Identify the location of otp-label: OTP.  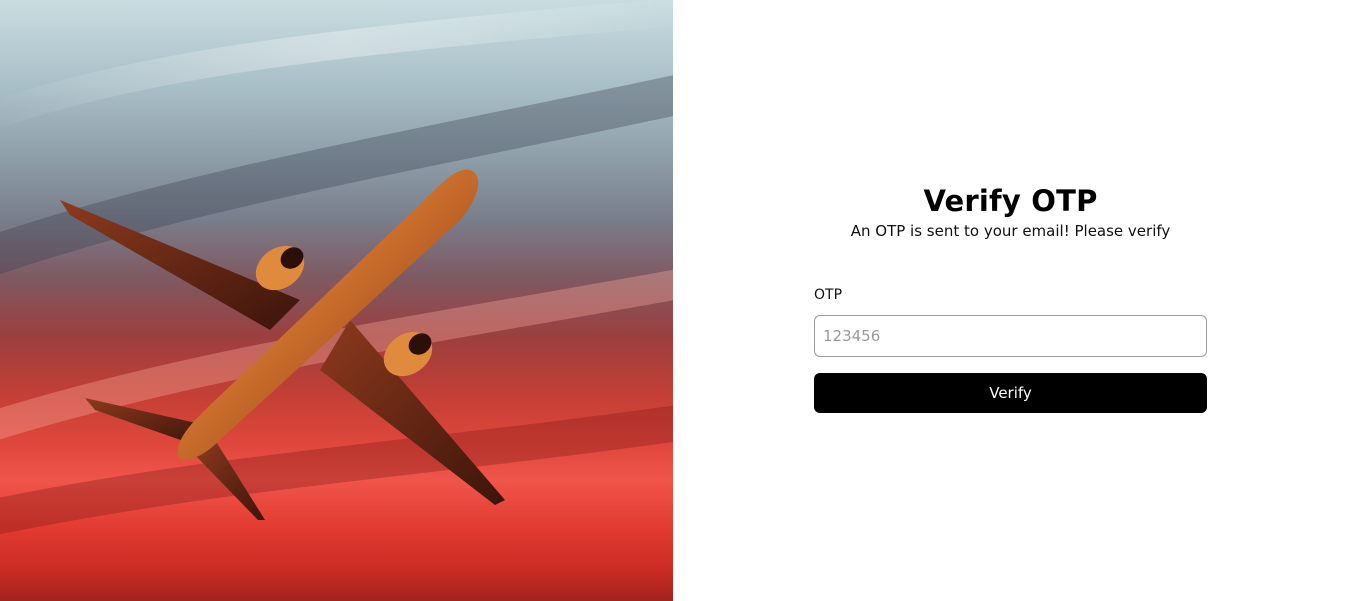
(828, 295).